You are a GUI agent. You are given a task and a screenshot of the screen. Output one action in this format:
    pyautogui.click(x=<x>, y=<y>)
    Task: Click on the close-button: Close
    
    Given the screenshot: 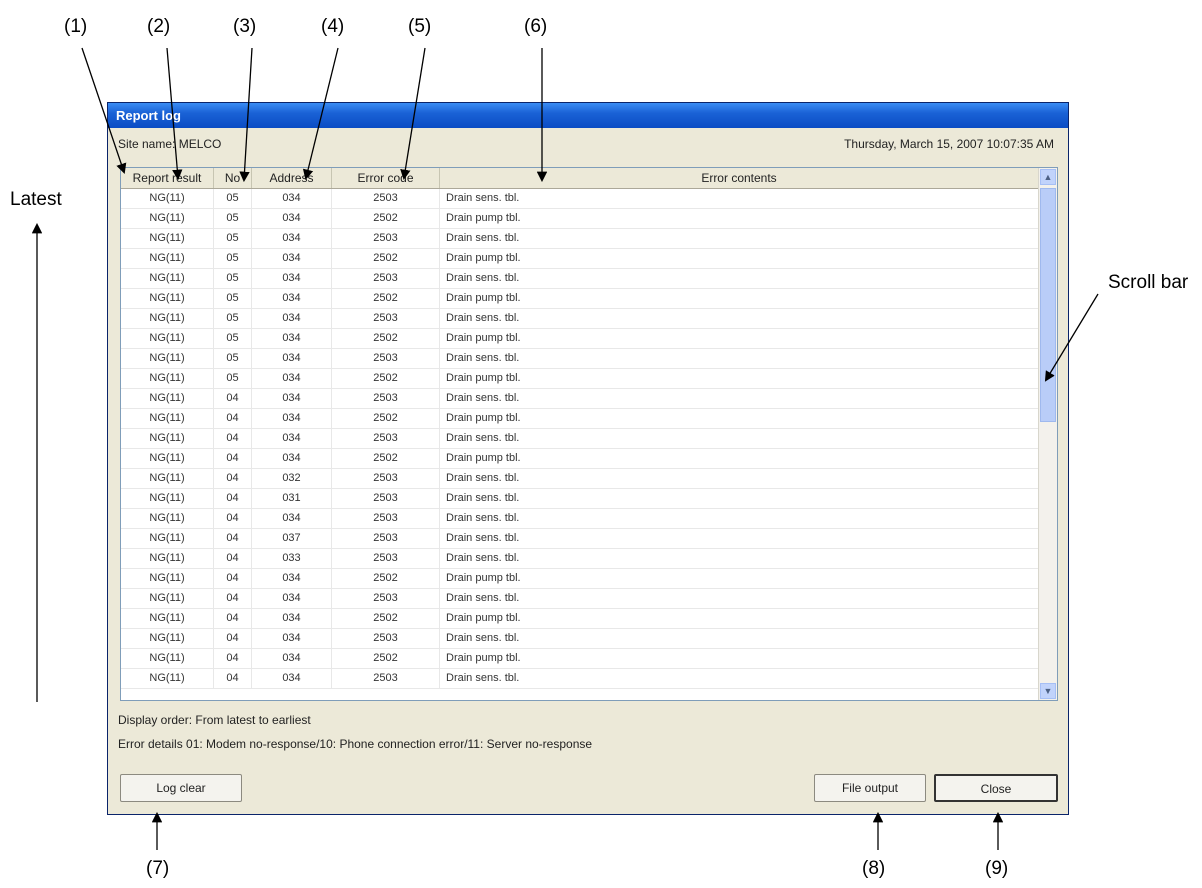 What is the action you would take?
    pyautogui.click(x=996, y=788)
    